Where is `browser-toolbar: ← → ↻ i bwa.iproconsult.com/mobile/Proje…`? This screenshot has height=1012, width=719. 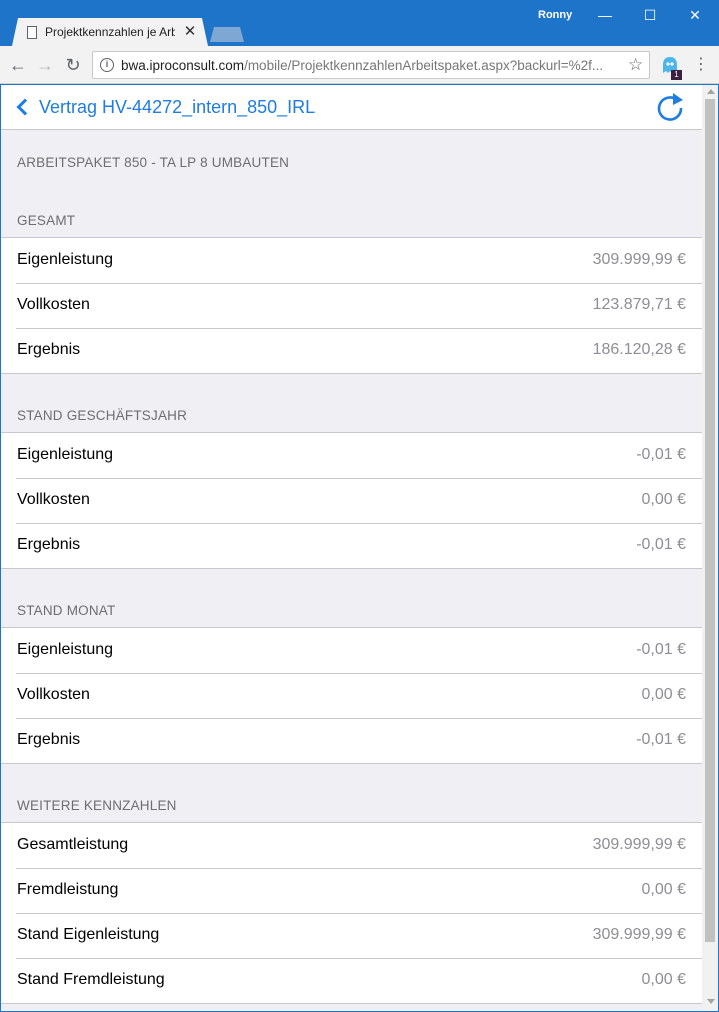 browser-toolbar: ← → ↻ i bwa.iproconsult.com/mobile/Proje… is located at coordinates (359, 65).